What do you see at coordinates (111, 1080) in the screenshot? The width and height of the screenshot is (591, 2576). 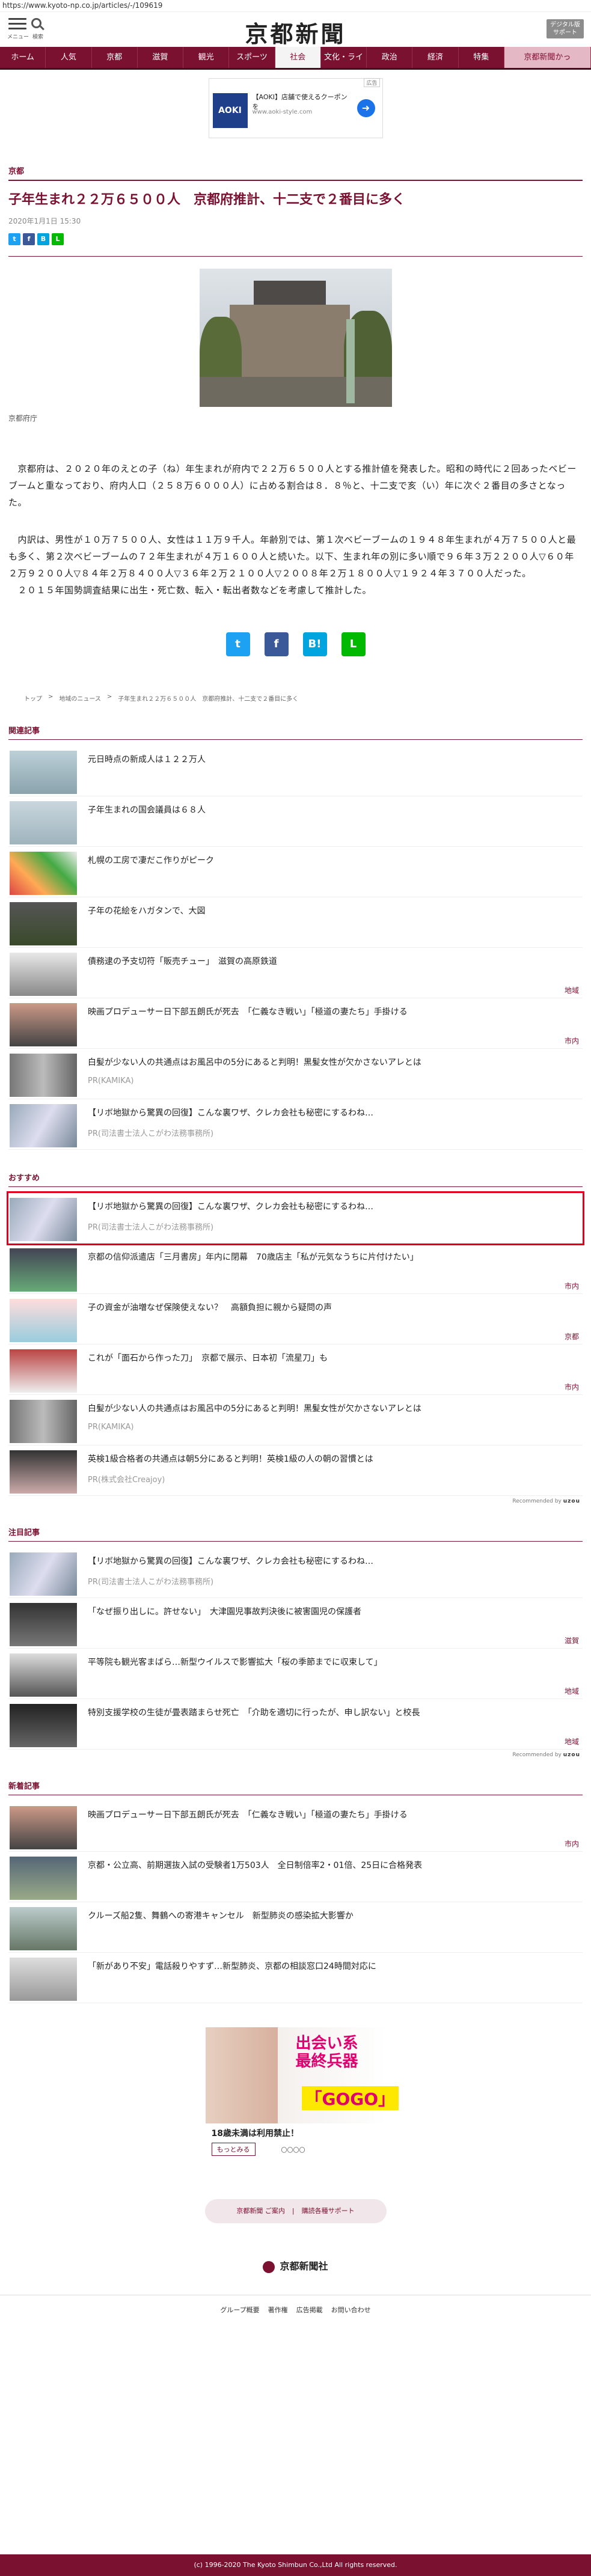 I see `item-sponsor: PR(KAMIKA)` at bounding box center [111, 1080].